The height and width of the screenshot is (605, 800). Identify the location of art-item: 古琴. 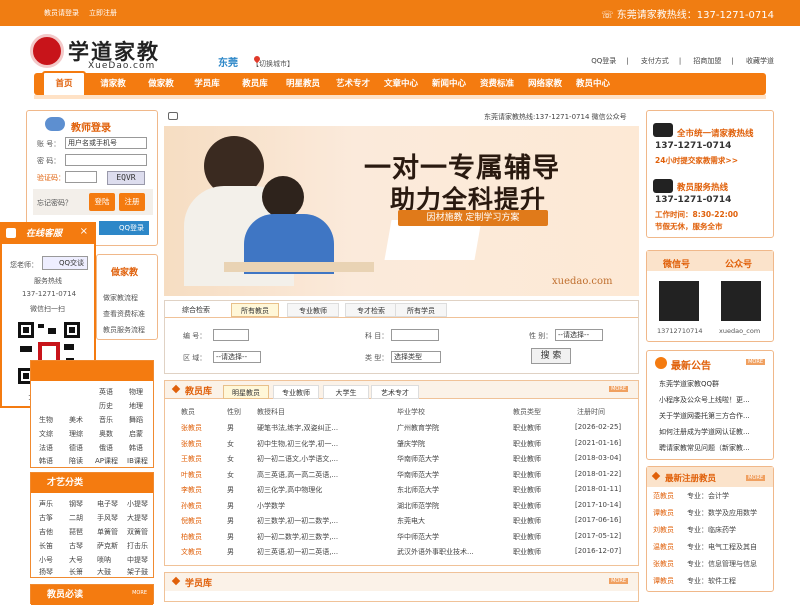
(76, 546).